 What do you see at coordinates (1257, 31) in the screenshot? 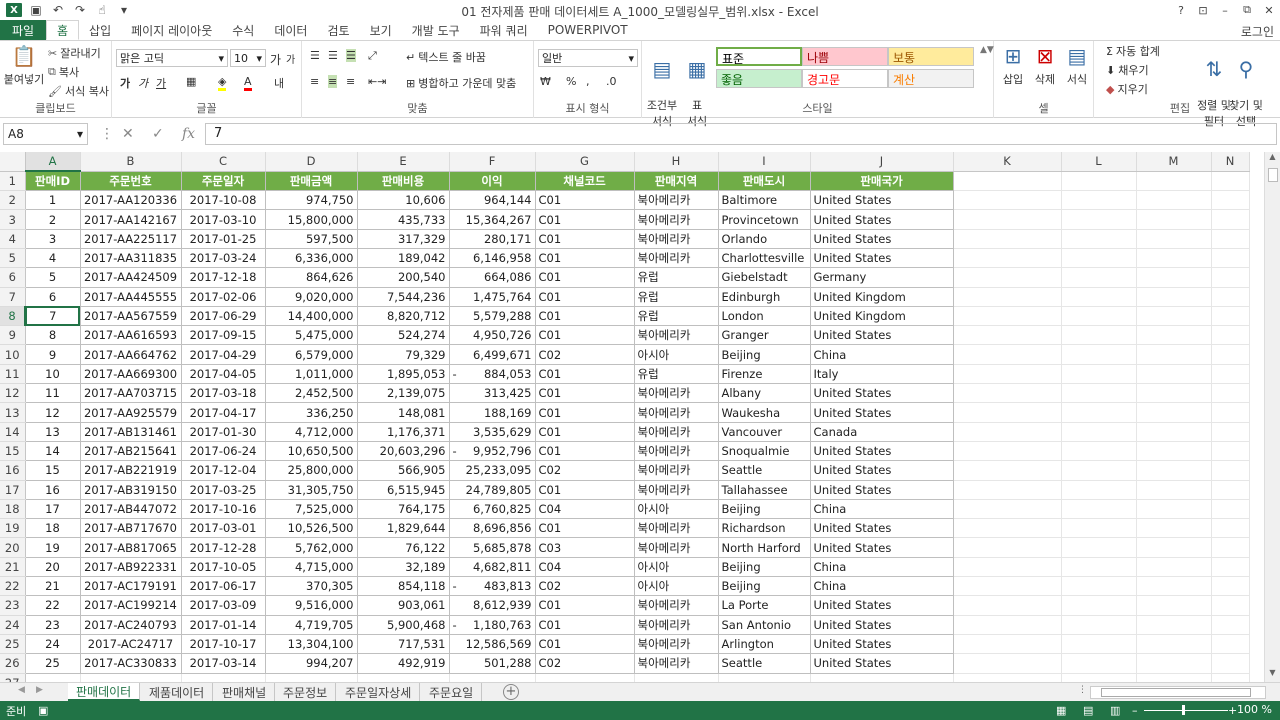
I see `login-link: 로그인` at bounding box center [1257, 31].